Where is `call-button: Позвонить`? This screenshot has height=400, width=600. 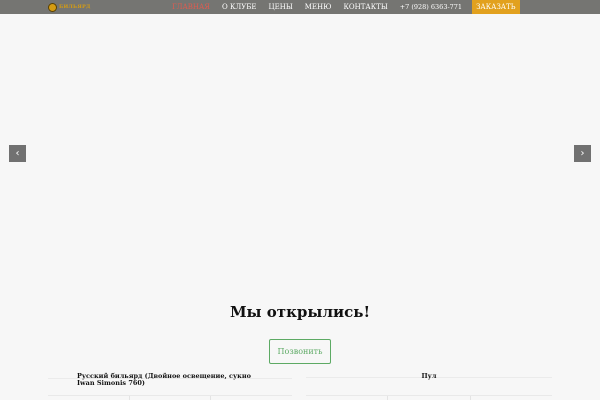 call-button: Позвонить is located at coordinates (300, 351).